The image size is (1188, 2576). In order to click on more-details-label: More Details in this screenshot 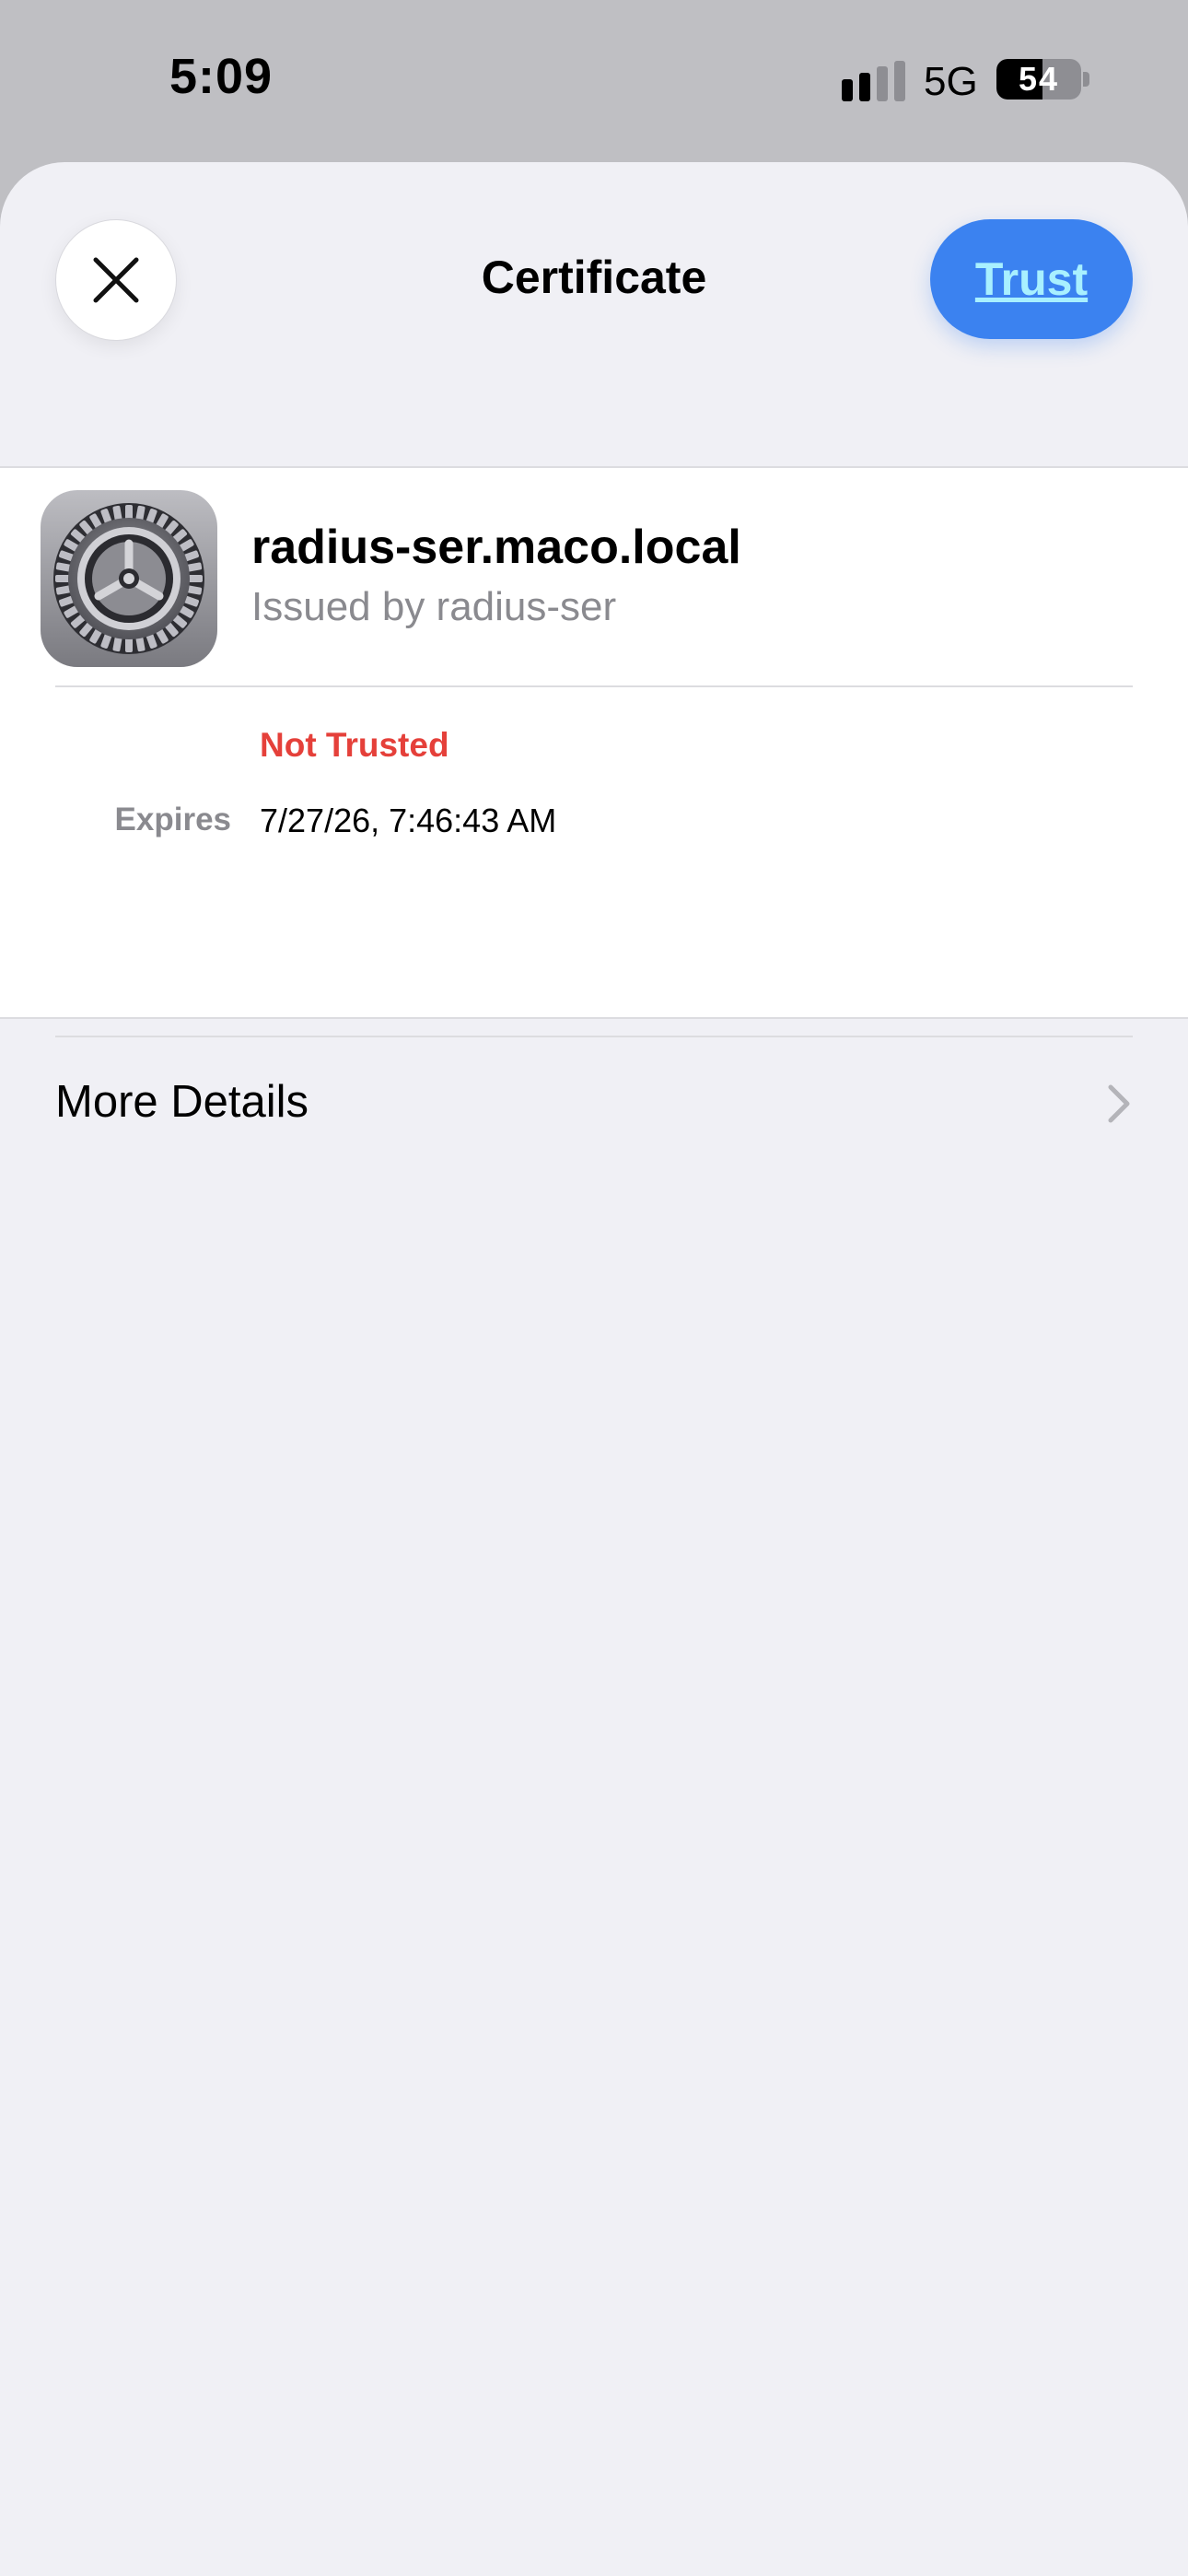, I will do `click(182, 1102)`.